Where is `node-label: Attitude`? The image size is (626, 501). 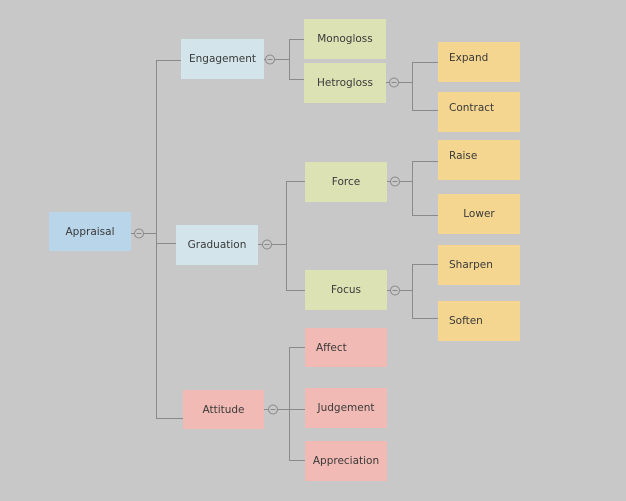 node-label: Attitude is located at coordinates (223, 409).